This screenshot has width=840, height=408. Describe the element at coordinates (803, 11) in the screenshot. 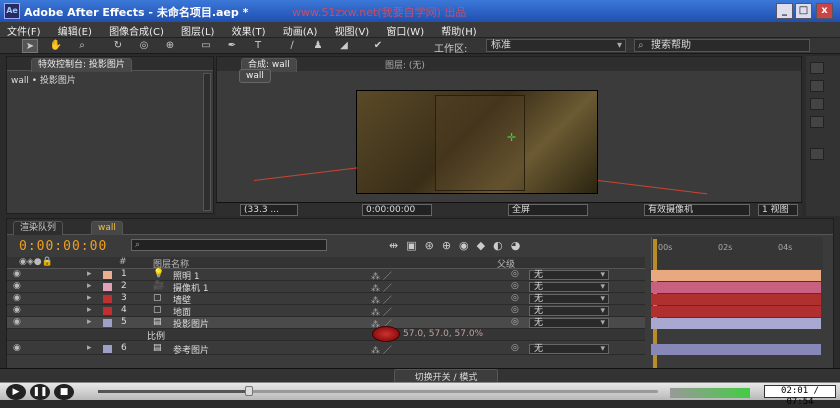

I see `maximize-button: □` at that location.